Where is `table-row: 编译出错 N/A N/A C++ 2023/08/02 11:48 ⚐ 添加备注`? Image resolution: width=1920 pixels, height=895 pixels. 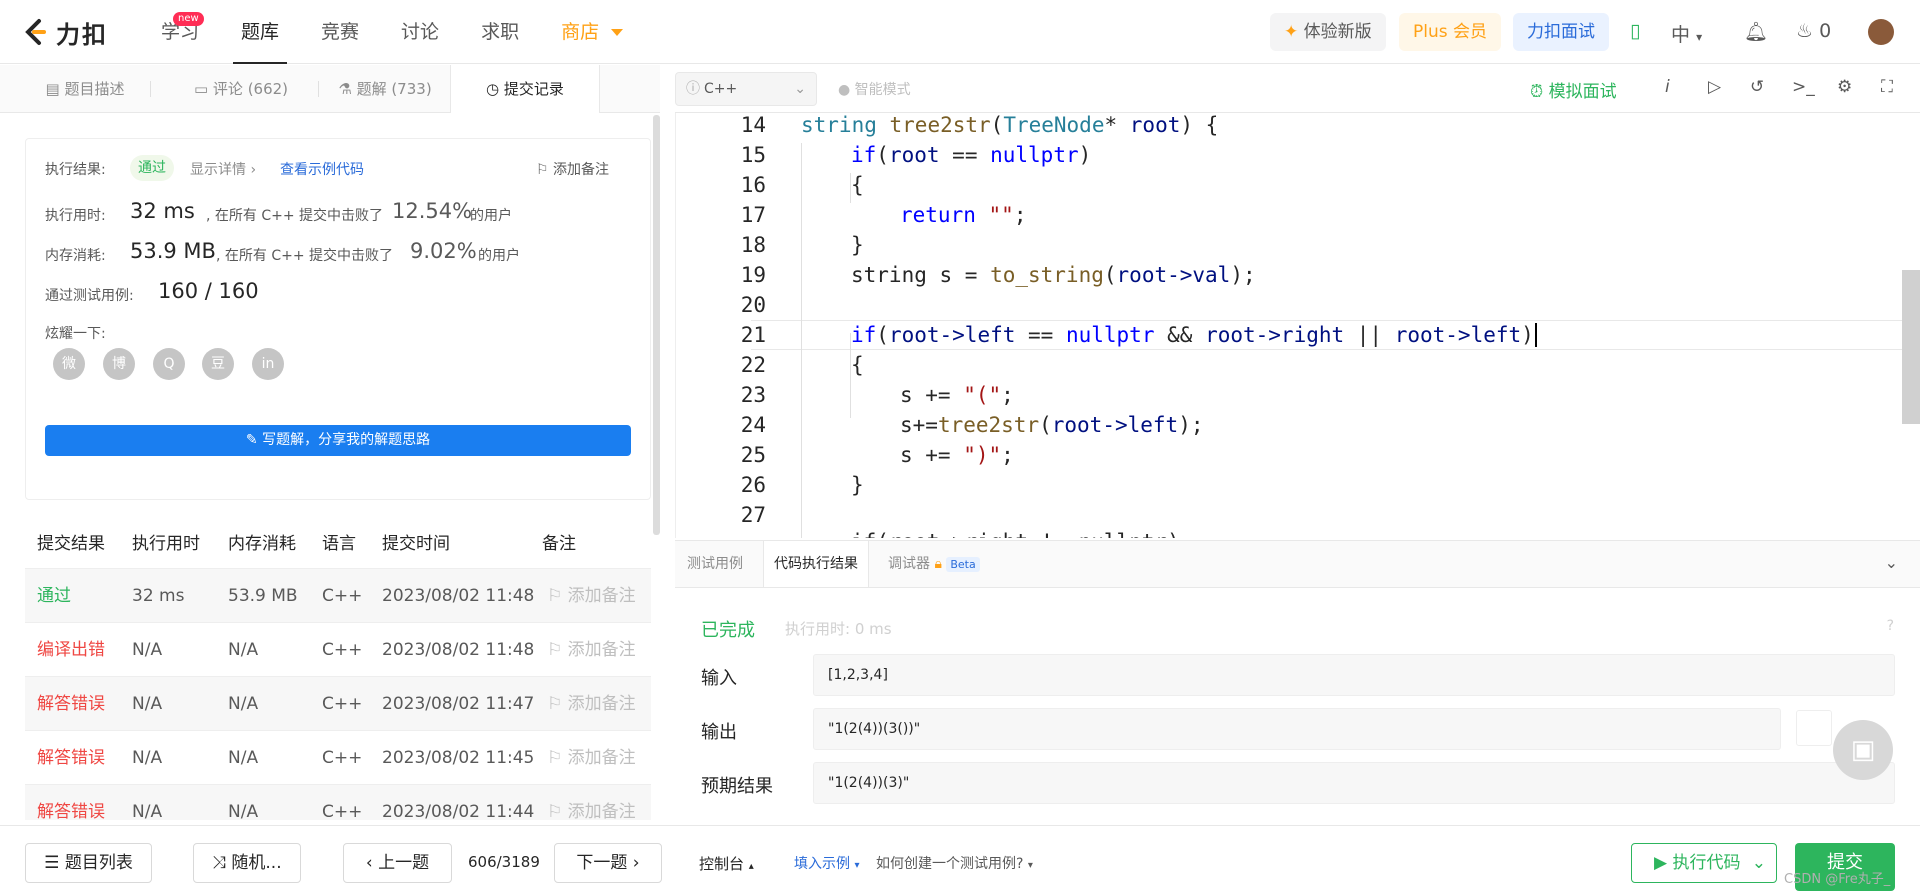 table-row: 编译出错 N/A N/A C++ 2023/08/02 11:48 ⚐ 添加备注 is located at coordinates (338, 649).